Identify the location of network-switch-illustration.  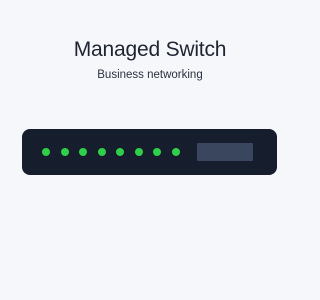
(149, 152).